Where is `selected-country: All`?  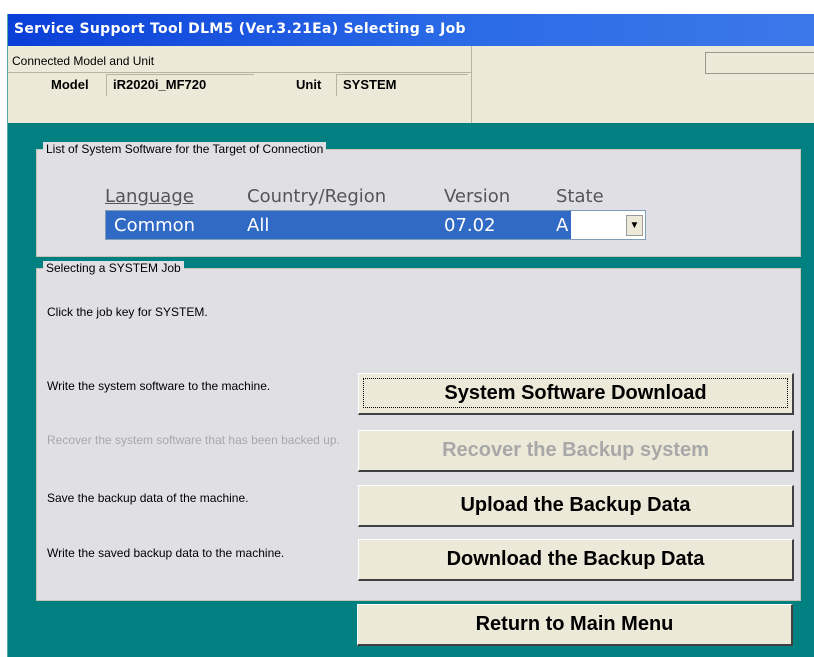 selected-country: All is located at coordinates (258, 225).